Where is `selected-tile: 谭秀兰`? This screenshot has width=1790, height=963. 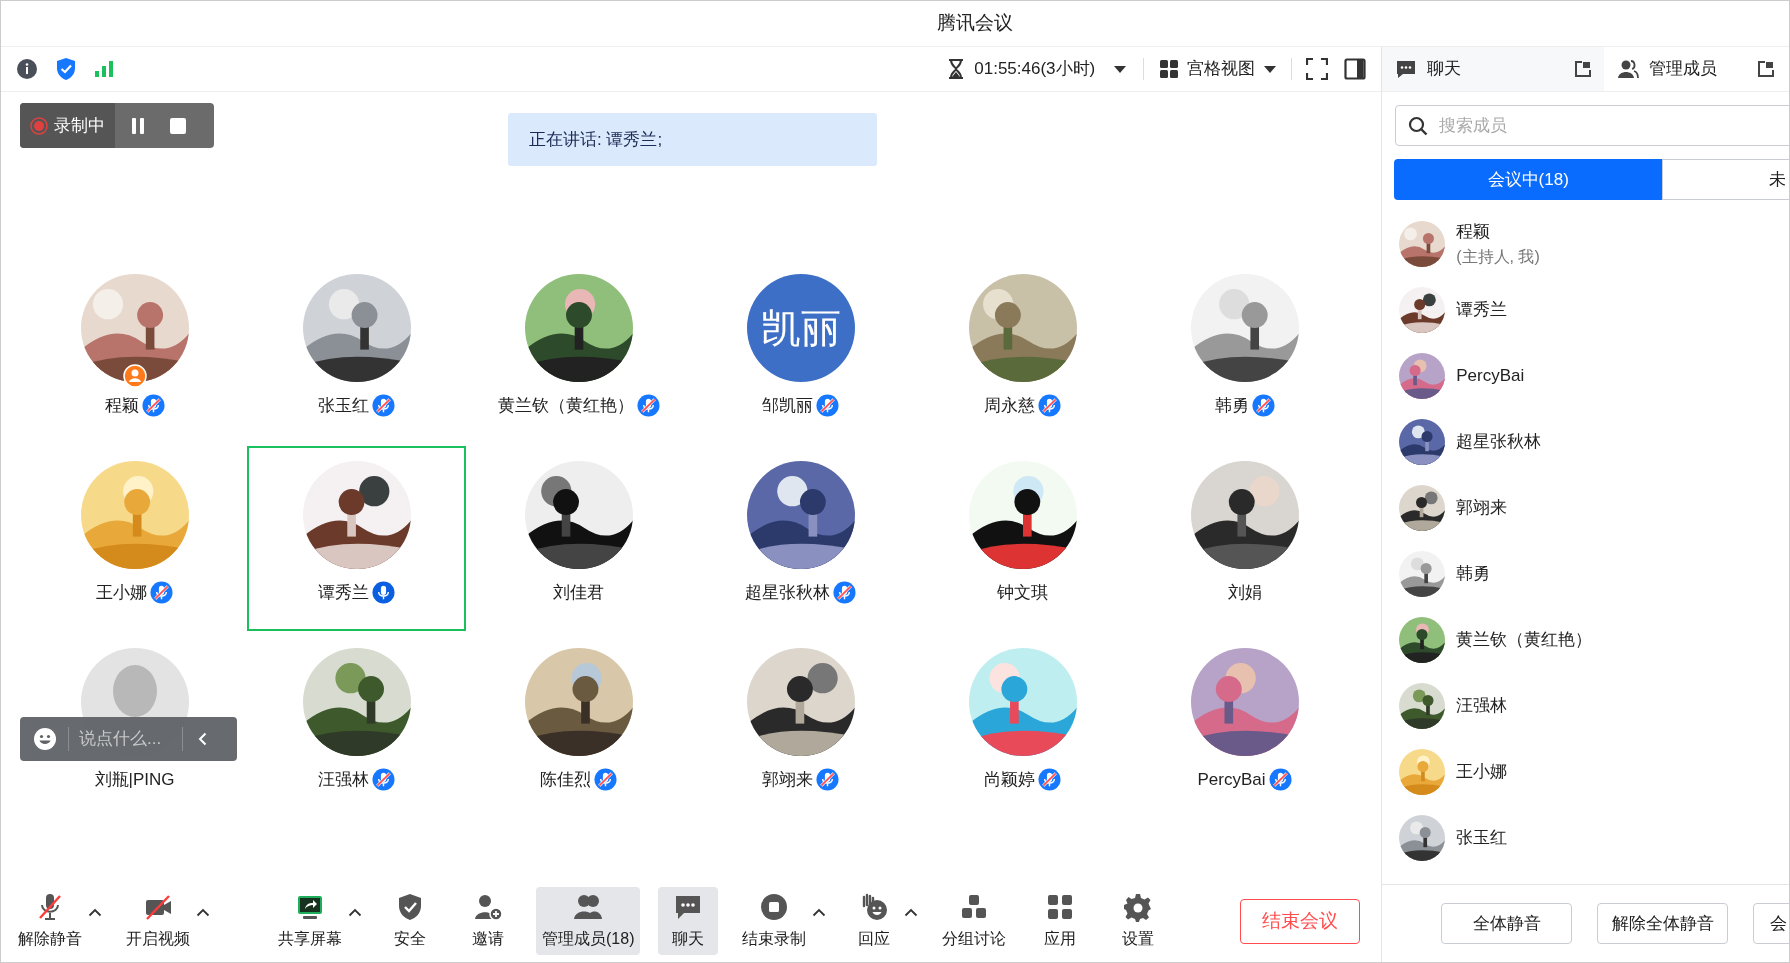 selected-tile: 谭秀兰 is located at coordinates (356, 538).